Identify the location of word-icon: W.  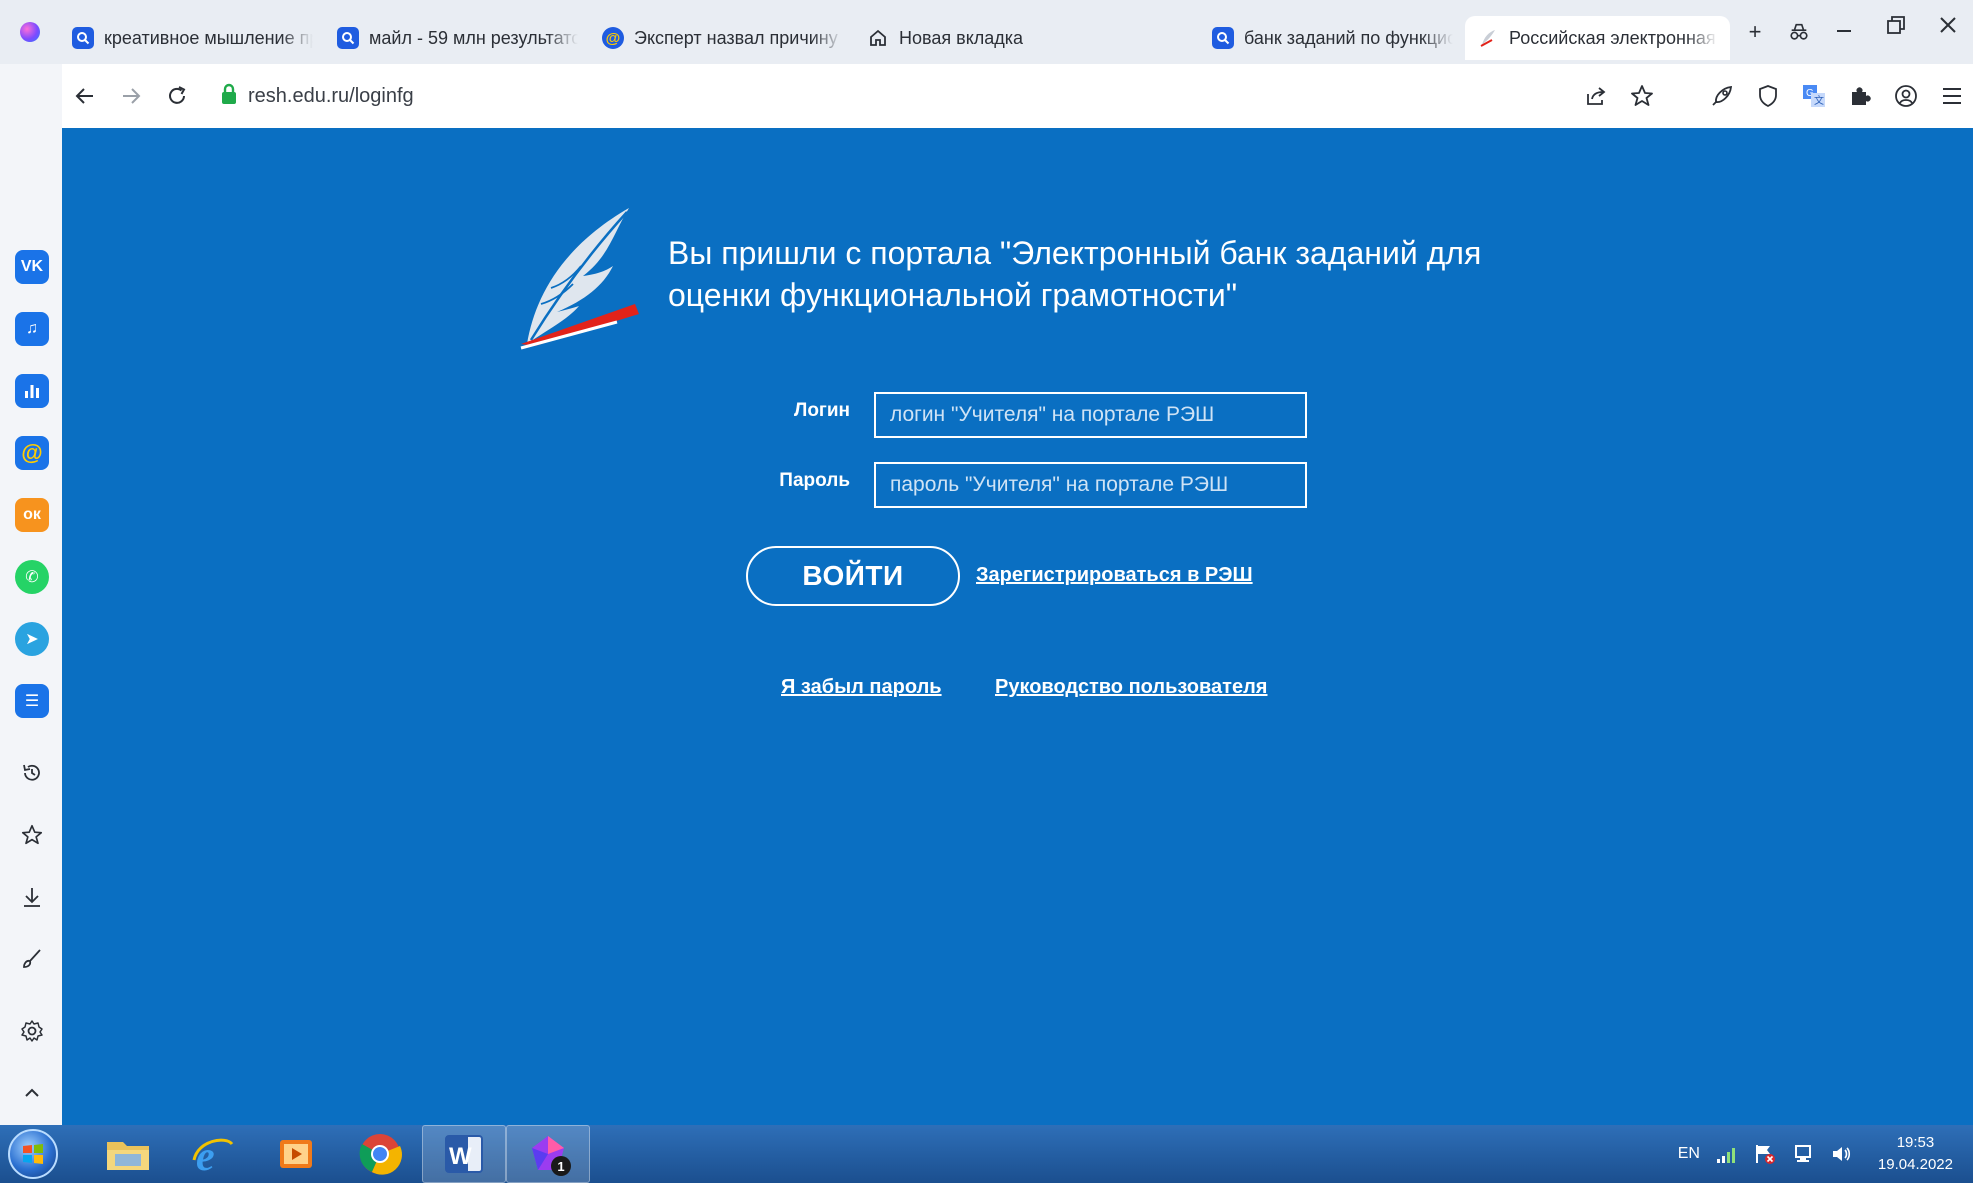
(464, 1154).